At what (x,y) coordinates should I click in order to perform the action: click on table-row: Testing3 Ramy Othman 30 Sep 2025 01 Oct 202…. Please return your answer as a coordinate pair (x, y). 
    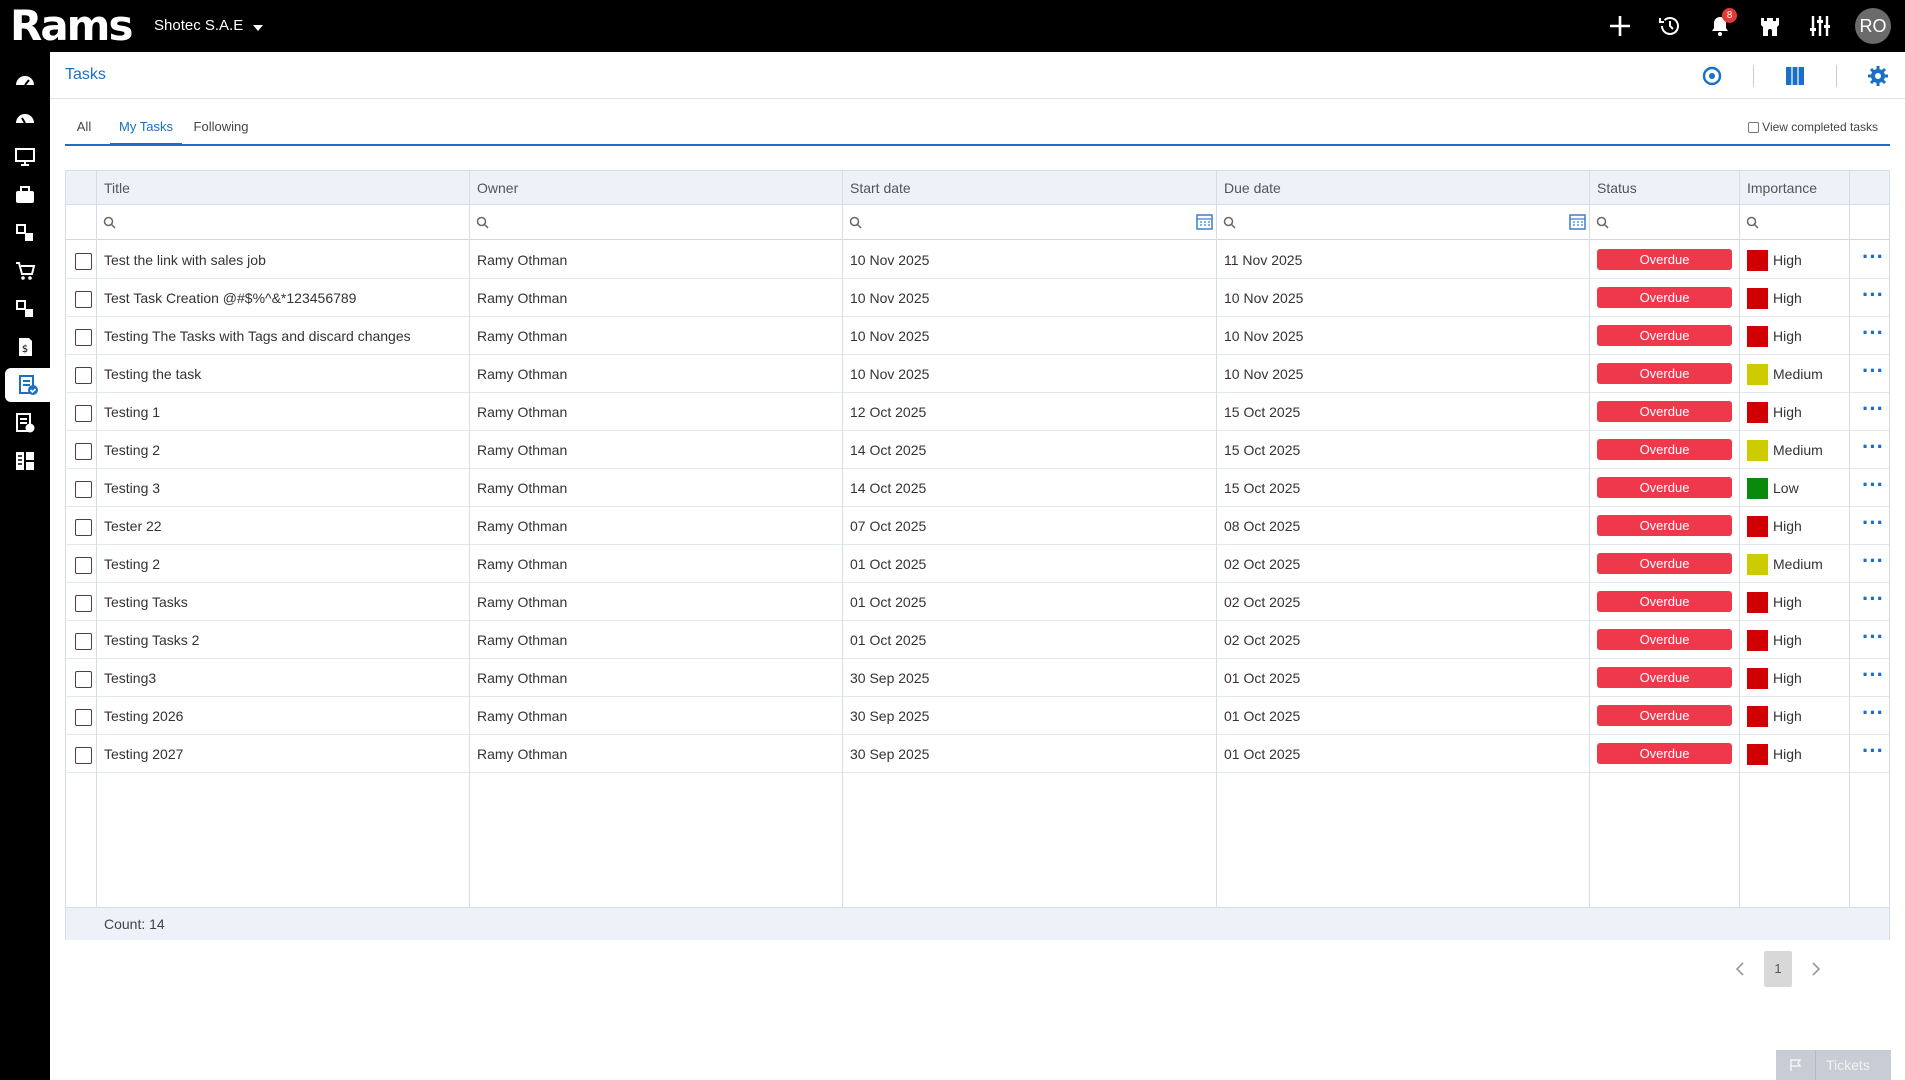
    Looking at the image, I should click on (977, 678).